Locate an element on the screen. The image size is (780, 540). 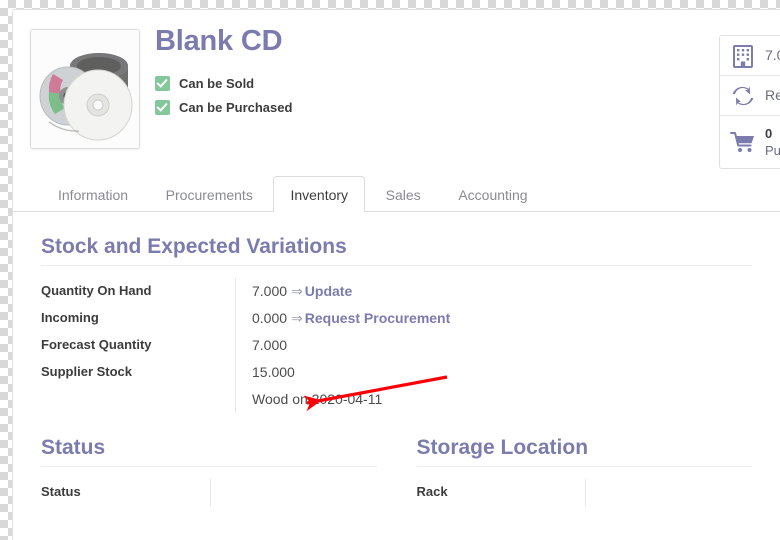
field-row-status: Status is located at coordinates (209, 493).